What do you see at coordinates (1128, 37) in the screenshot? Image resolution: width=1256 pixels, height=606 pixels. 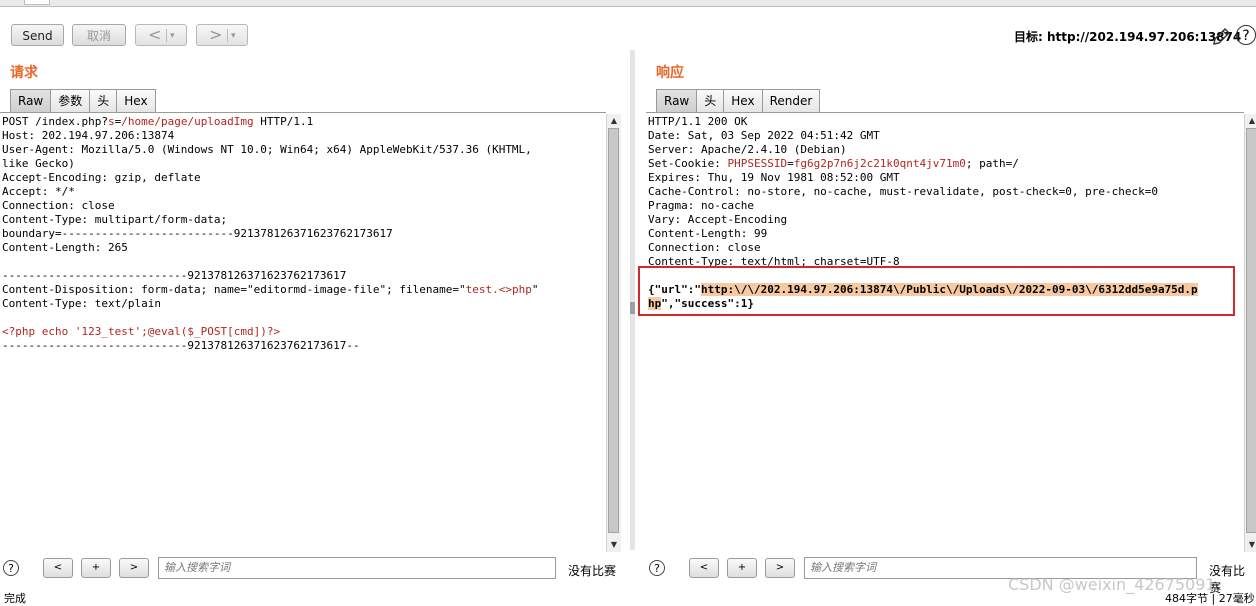 I see `target-url: 目标: http://202.194.97.206:13874` at bounding box center [1128, 37].